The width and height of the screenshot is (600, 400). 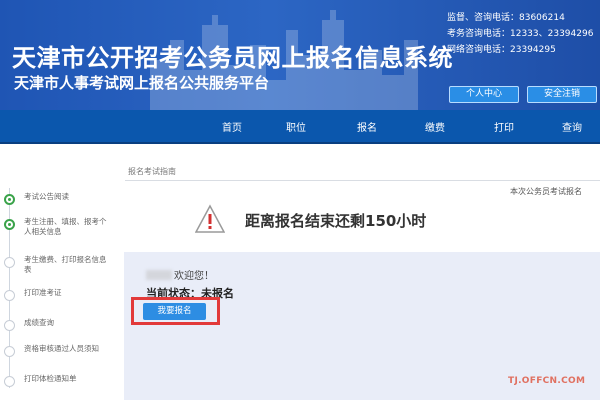 I want to click on nav-item-home: 首页, so click(x=232, y=126).